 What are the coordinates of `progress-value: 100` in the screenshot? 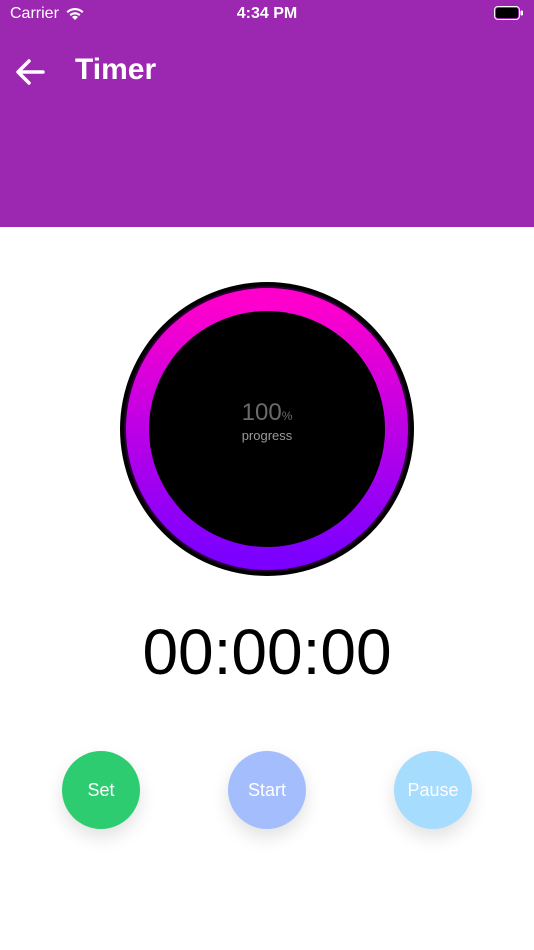 It's located at (261, 412).